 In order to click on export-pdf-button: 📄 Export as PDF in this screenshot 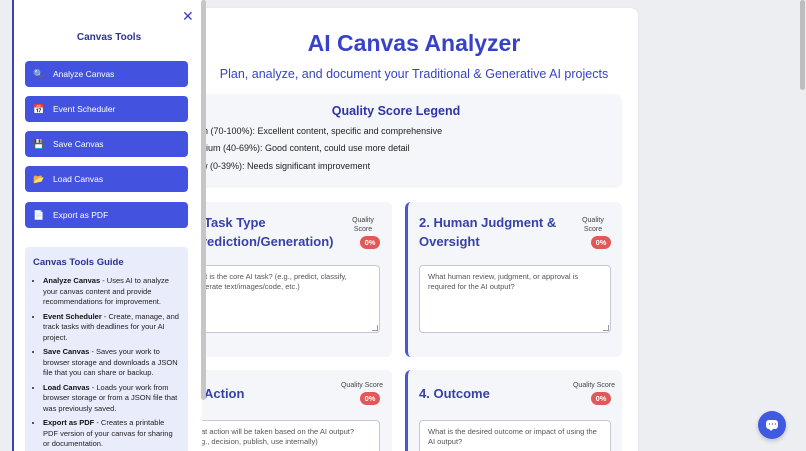, I will do `click(106, 215)`.